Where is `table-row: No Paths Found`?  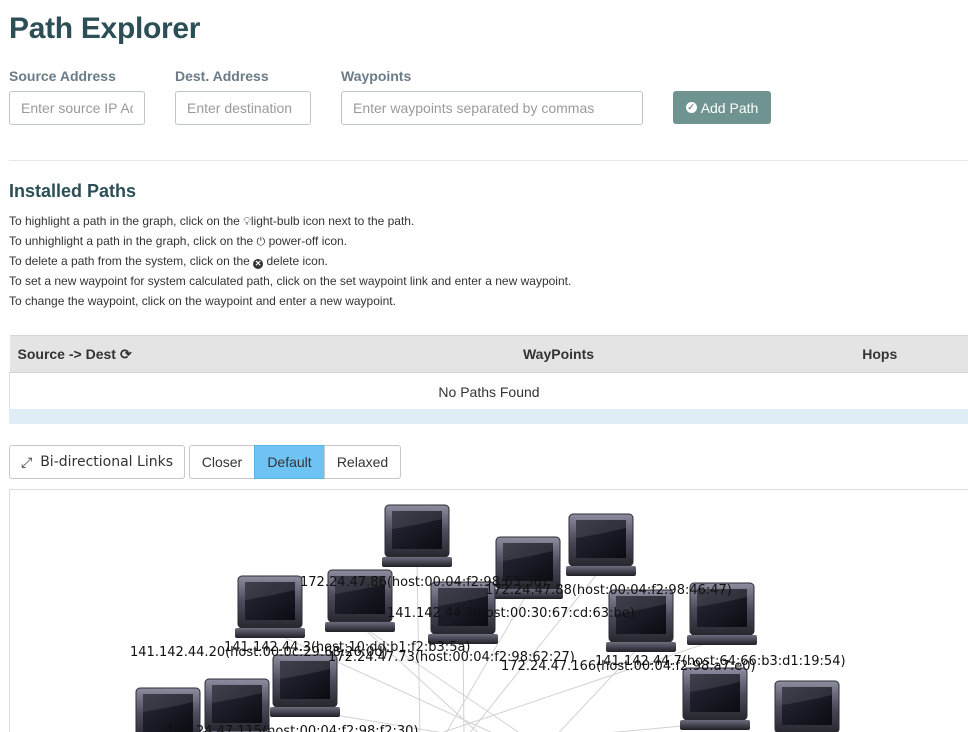
table-row: No Paths Found is located at coordinates (488, 392).